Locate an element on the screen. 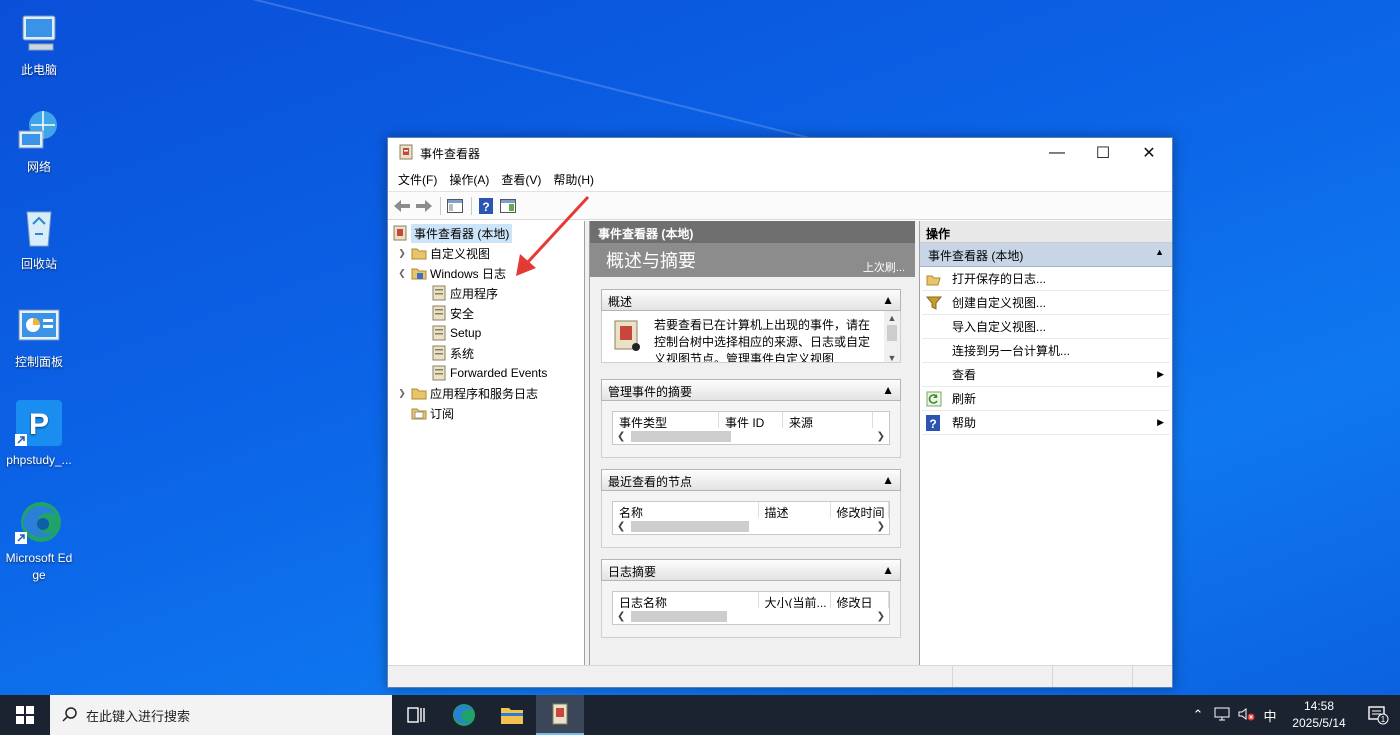  show-hide-console-tree-icon is located at coordinates (455, 206).